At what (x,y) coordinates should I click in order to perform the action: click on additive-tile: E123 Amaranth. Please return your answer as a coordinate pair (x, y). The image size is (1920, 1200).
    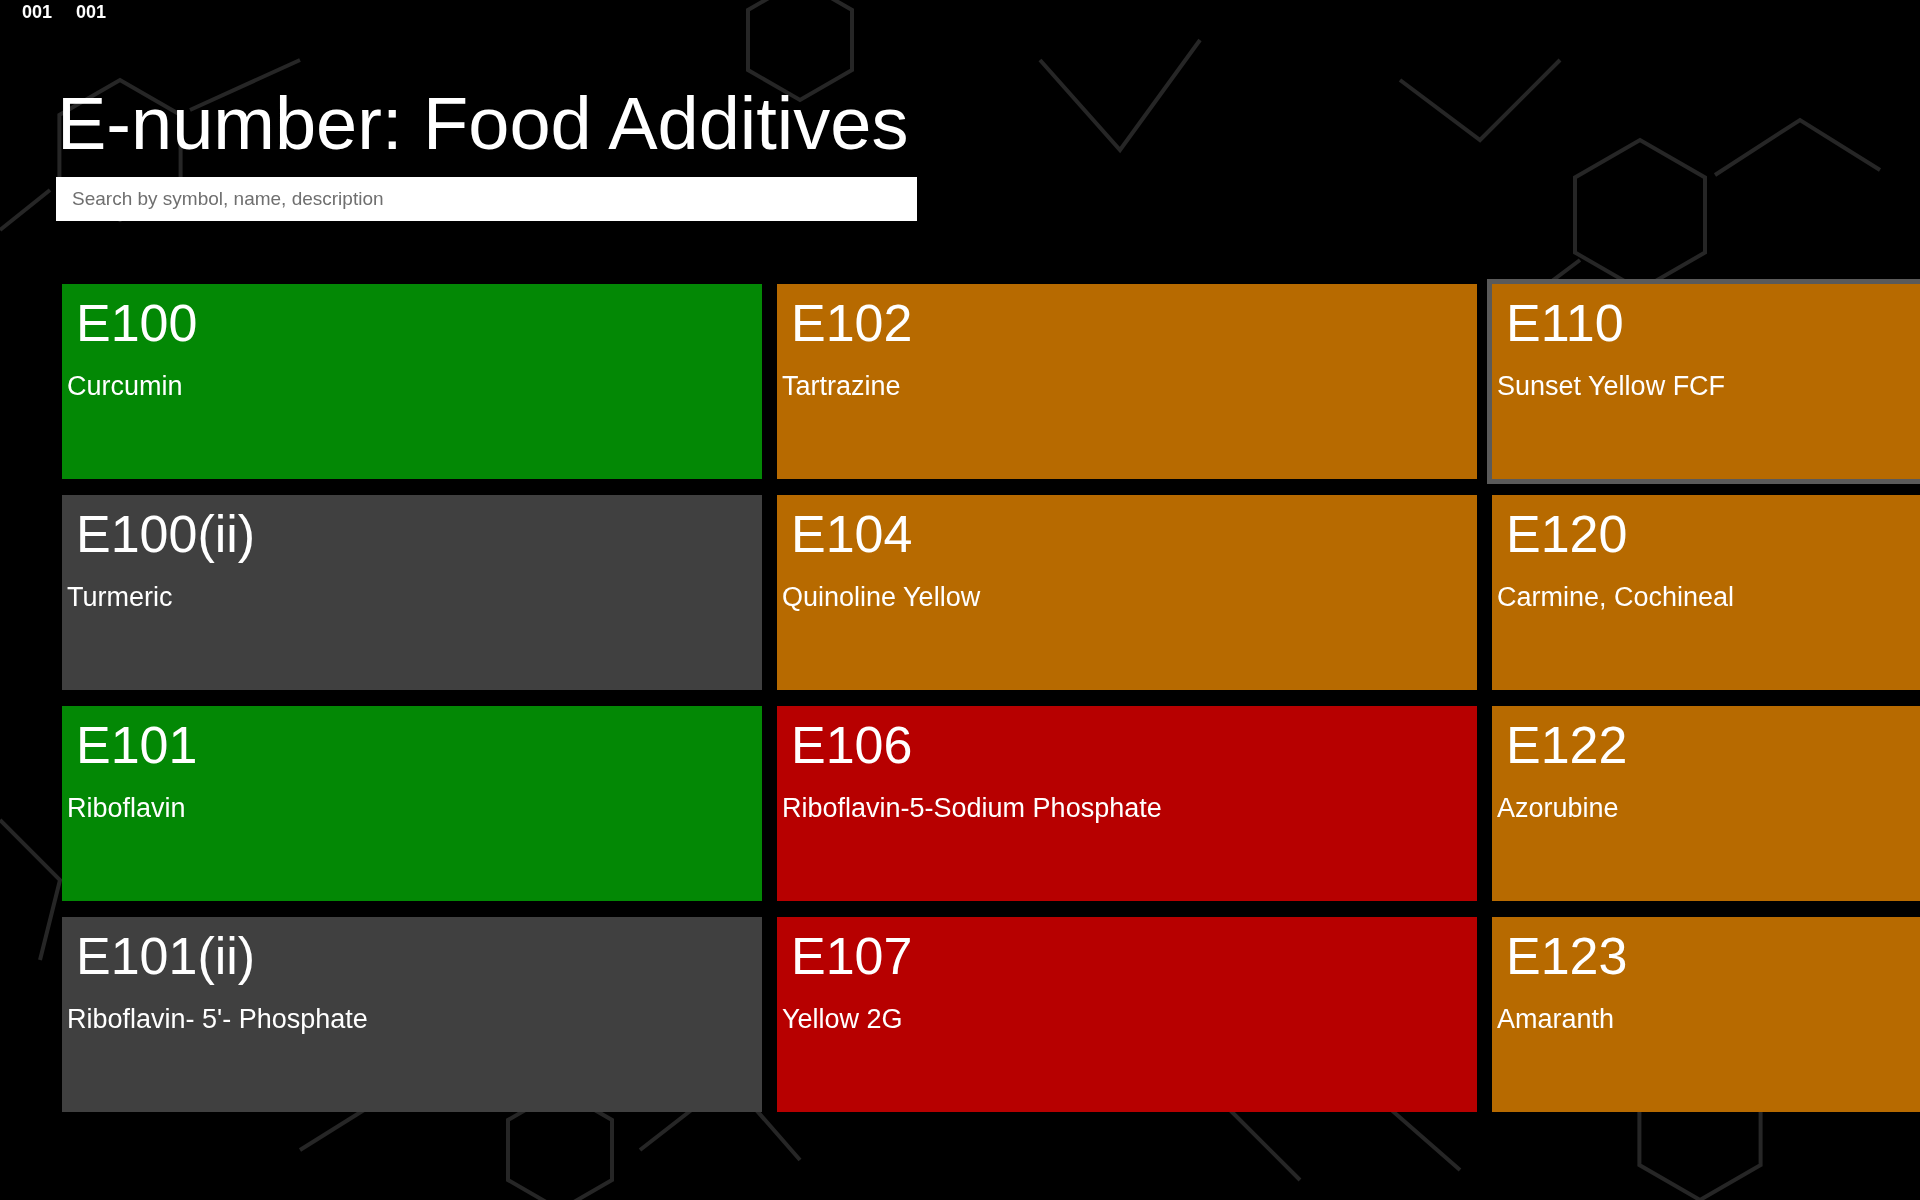
    Looking at the image, I should click on (1706, 1014).